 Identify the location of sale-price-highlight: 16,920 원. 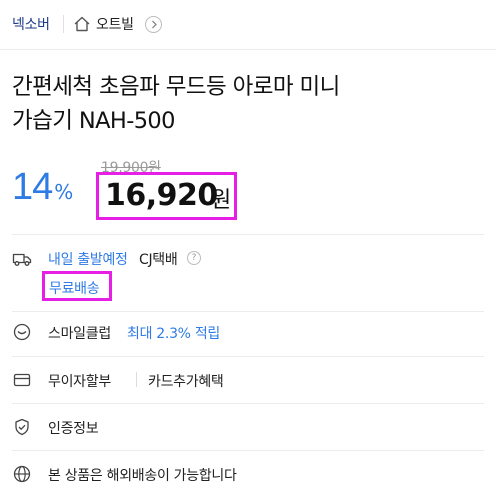
(166, 196).